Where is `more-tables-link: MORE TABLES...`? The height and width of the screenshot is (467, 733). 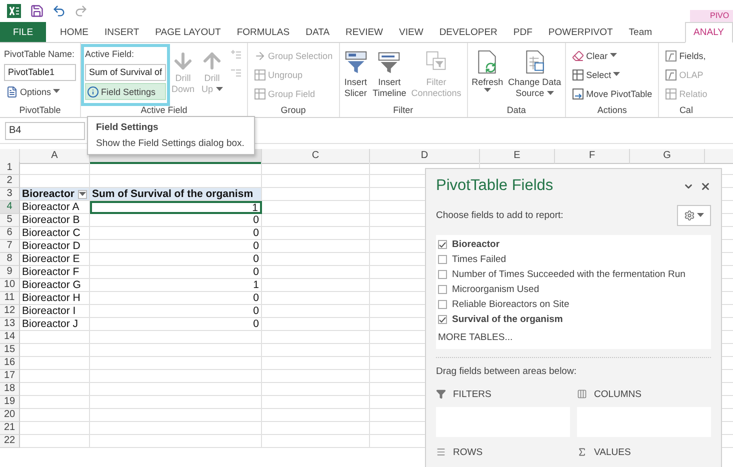 more-tables-link: MORE TABLES... is located at coordinates (573, 337).